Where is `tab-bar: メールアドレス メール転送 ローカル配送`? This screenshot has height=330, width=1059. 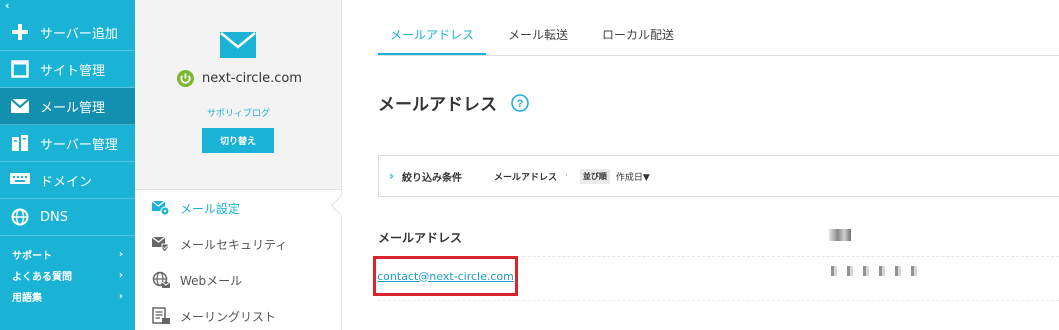
tab-bar: メールアドレス メール転送 ローカル配送 is located at coordinates (537, 37).